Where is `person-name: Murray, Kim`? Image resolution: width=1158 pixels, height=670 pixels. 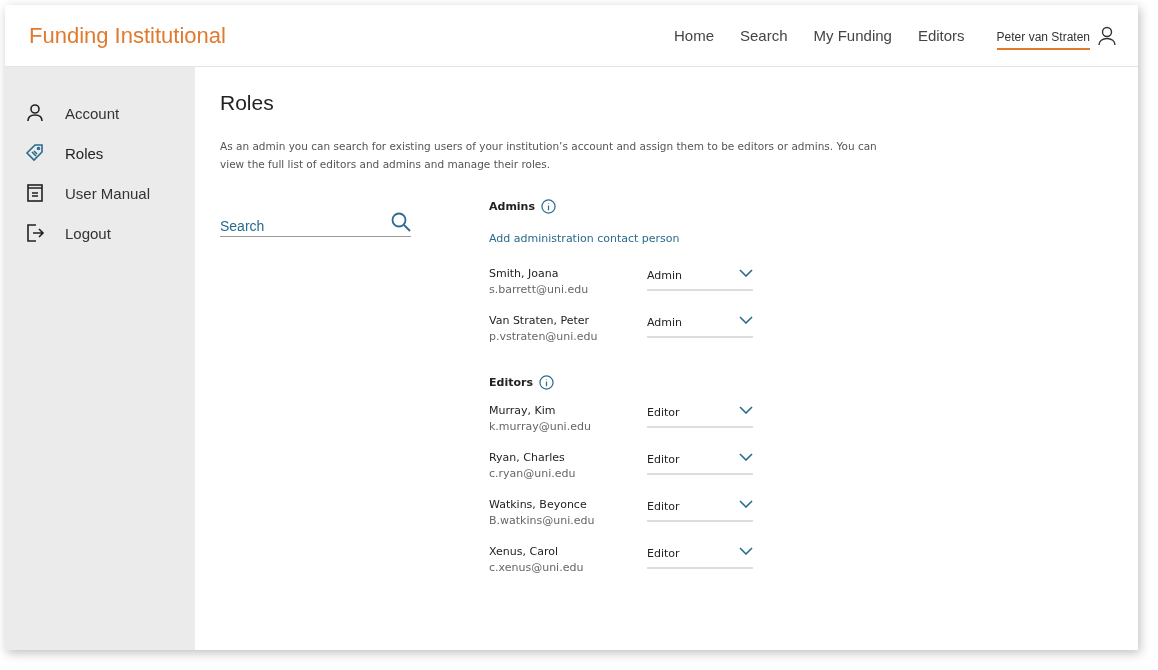 person-name: Murray, Kim is located at coordinates (523, 410).